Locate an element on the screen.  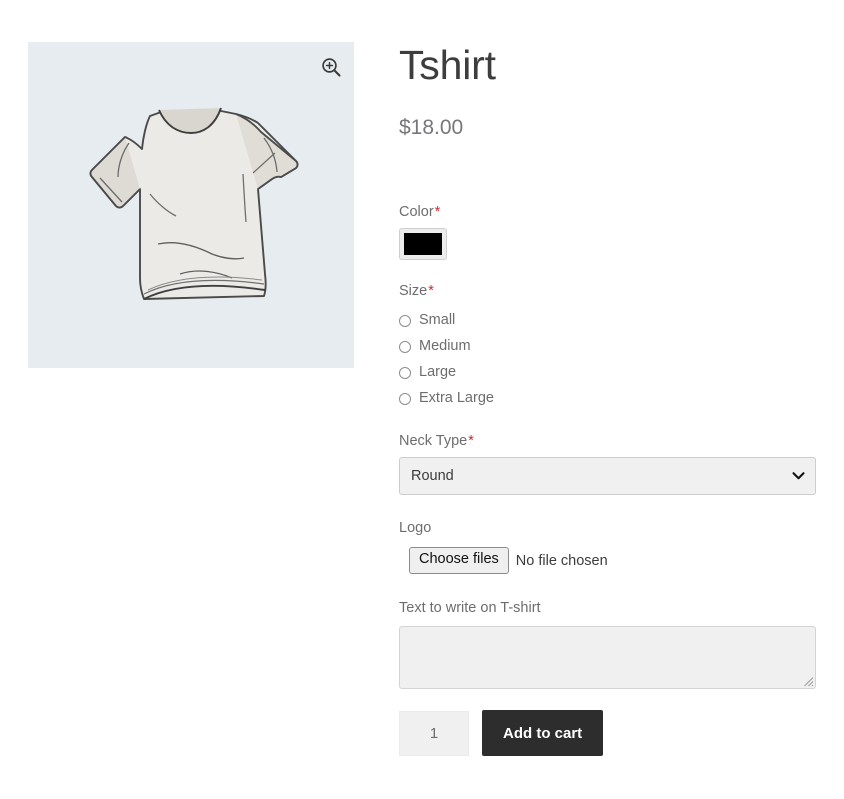
choose-files-button: Choose files is located at coordinates (459, 560).